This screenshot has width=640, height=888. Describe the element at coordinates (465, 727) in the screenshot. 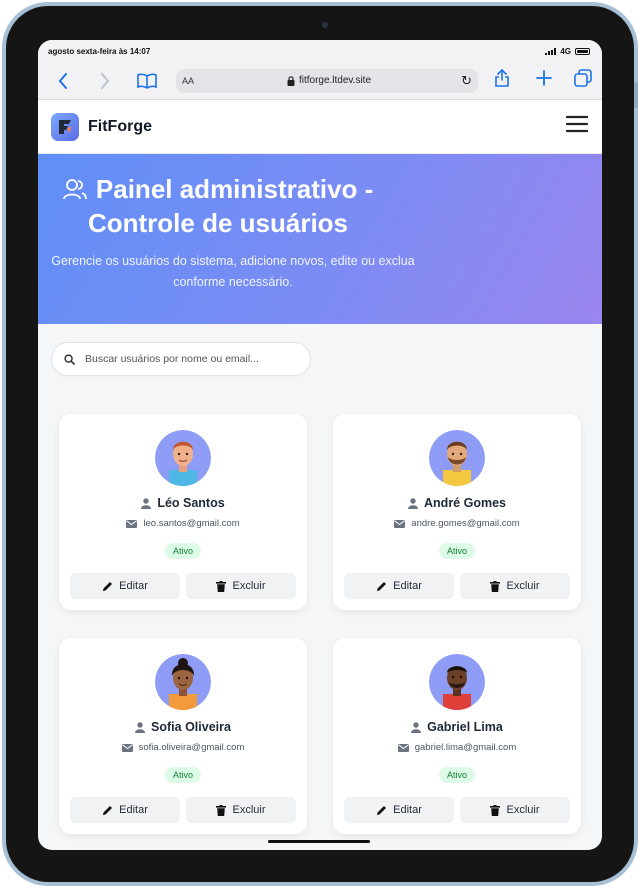

I see `user-name: Gabriel Lima` at that location.